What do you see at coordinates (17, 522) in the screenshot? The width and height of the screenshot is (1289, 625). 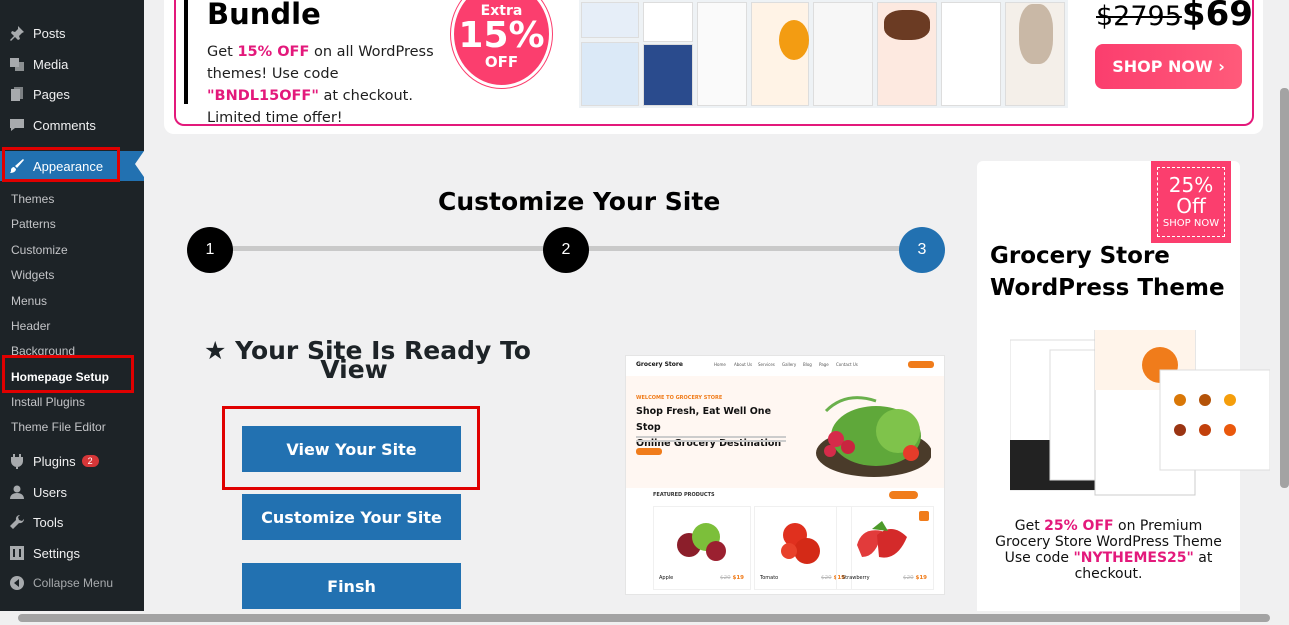 I see `wrench-icon` at bounding box center [17, 522].